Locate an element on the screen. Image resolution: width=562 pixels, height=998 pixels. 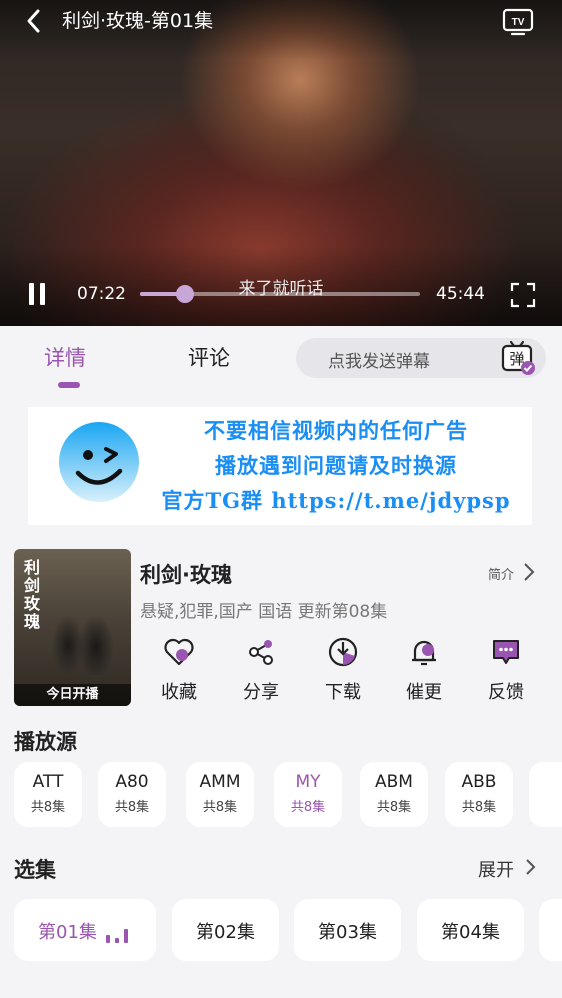
drama-poster: 利剑玫瑰 今日开播 is located at coordinates (72, 627).